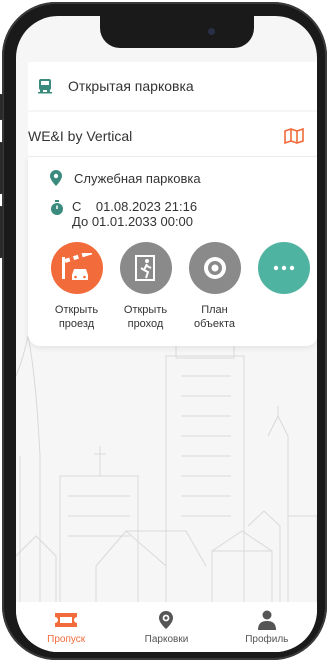 The image size is (329, 662). I want to click on bus-icon, so click(45, 86).